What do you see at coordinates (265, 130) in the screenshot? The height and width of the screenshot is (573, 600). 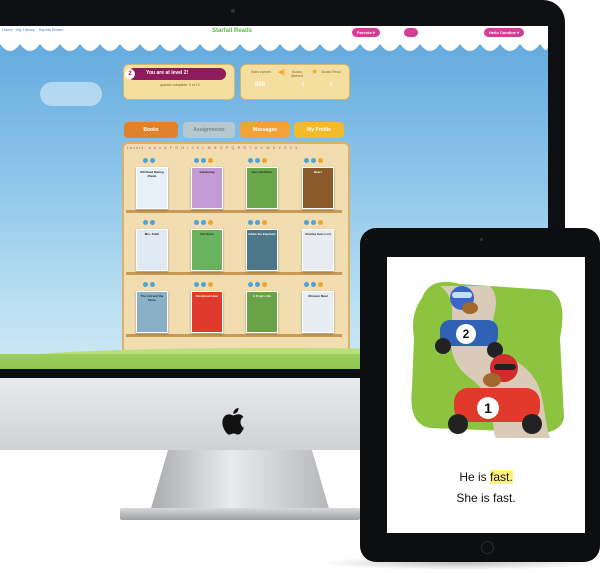 I see `tab-messages: Messages` at bounding box center [265, 130].